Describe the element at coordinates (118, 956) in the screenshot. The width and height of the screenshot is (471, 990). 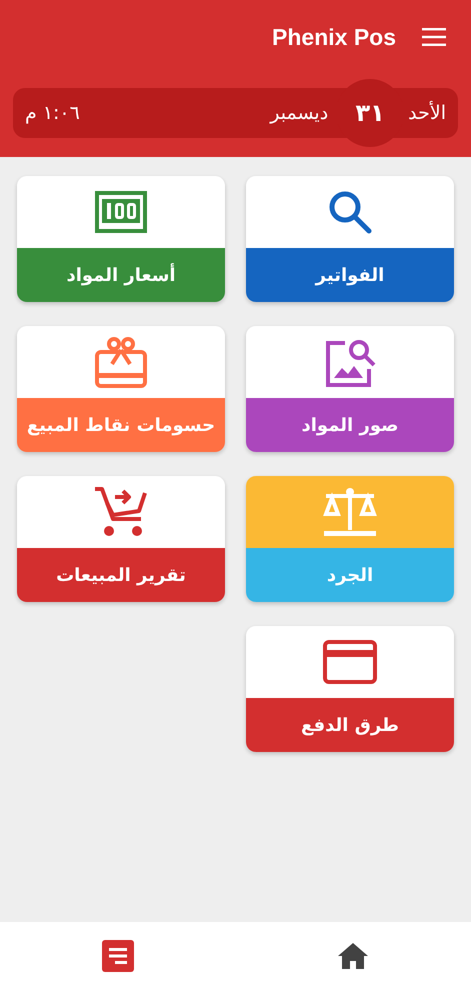
I see `list-icon` at that location.